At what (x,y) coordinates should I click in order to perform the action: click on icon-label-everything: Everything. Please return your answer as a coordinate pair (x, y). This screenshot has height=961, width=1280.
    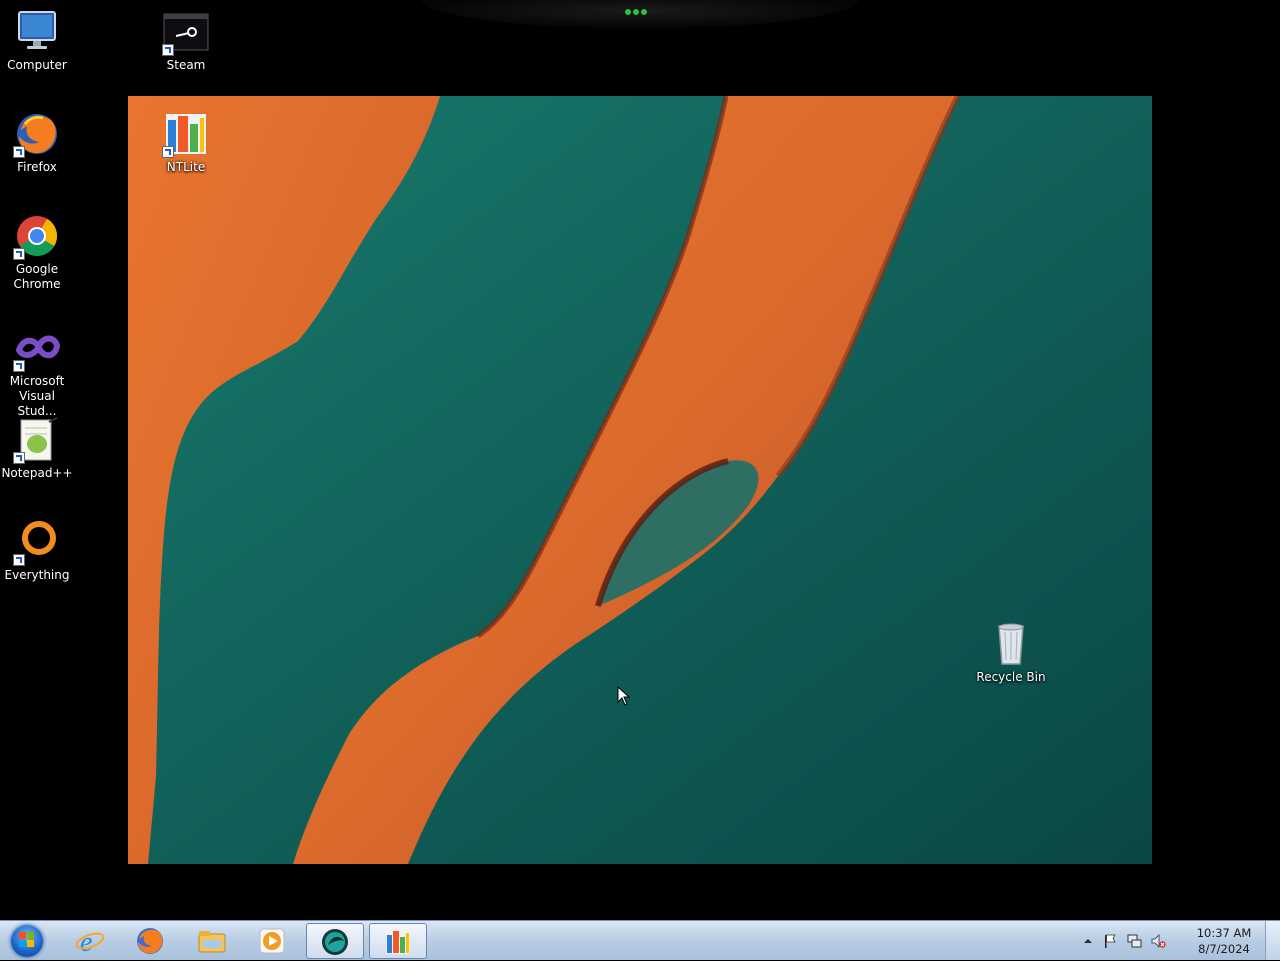
    Looking at the image, I should click on (37, 575).